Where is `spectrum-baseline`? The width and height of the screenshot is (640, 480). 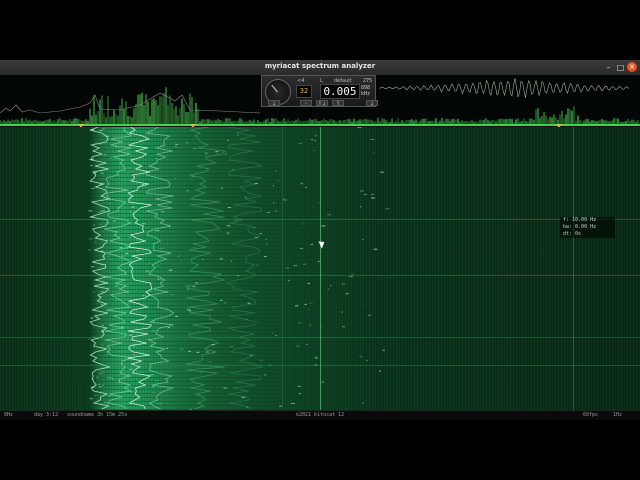
spectrum-baseline is located at coordinates (320, 125).